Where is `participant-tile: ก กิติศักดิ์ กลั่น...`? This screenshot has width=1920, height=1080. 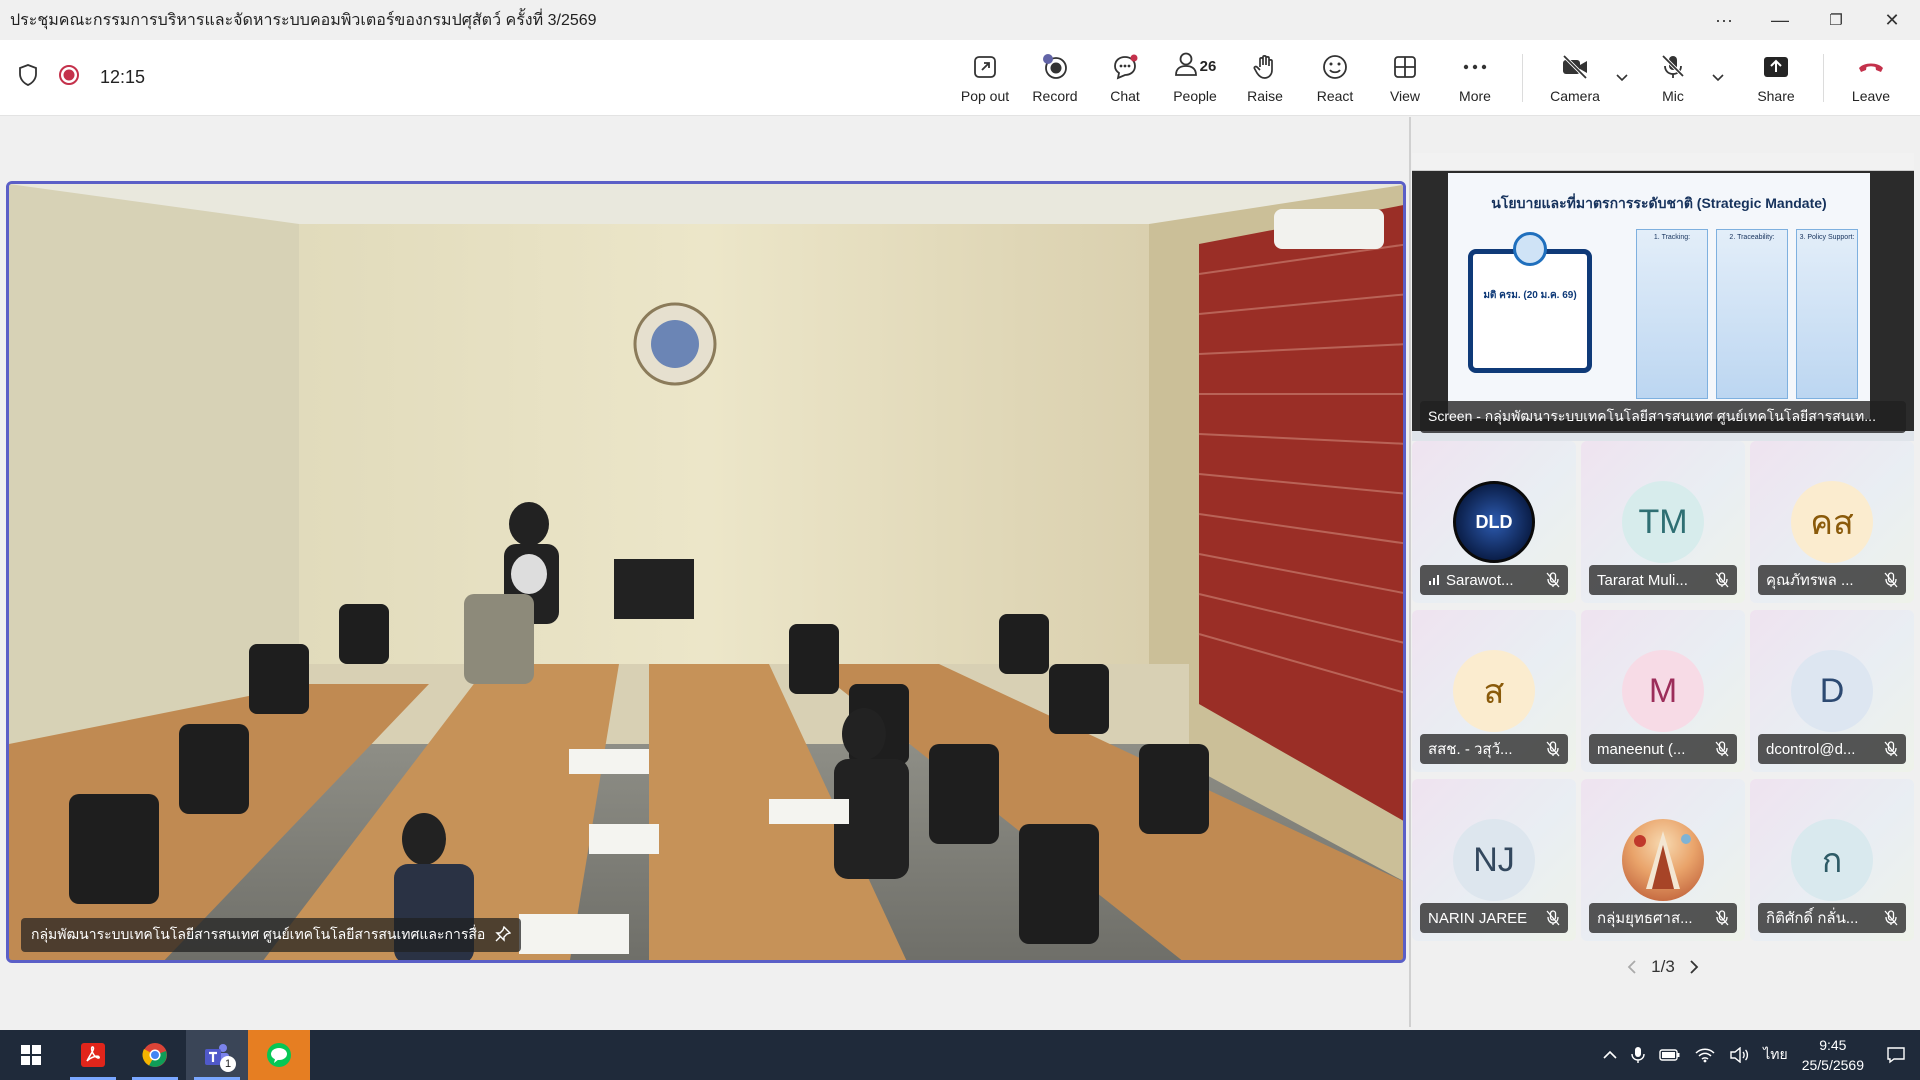
participant-tile: ก กิติศักดิ์ กลั่น... is located at coordinates (1832, 860).